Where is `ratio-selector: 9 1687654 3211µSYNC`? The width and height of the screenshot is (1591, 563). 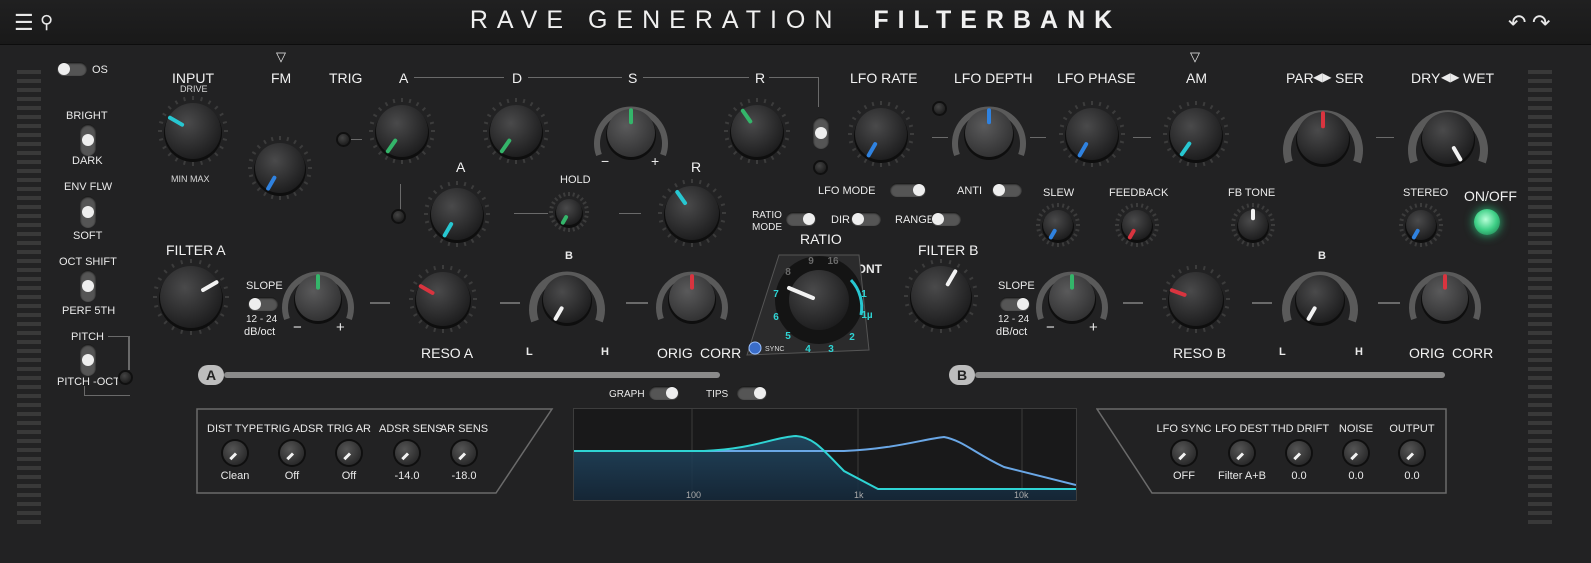
ratio-selector: 9 1687654 3211µSYNC is located at coordinates (809, 305).